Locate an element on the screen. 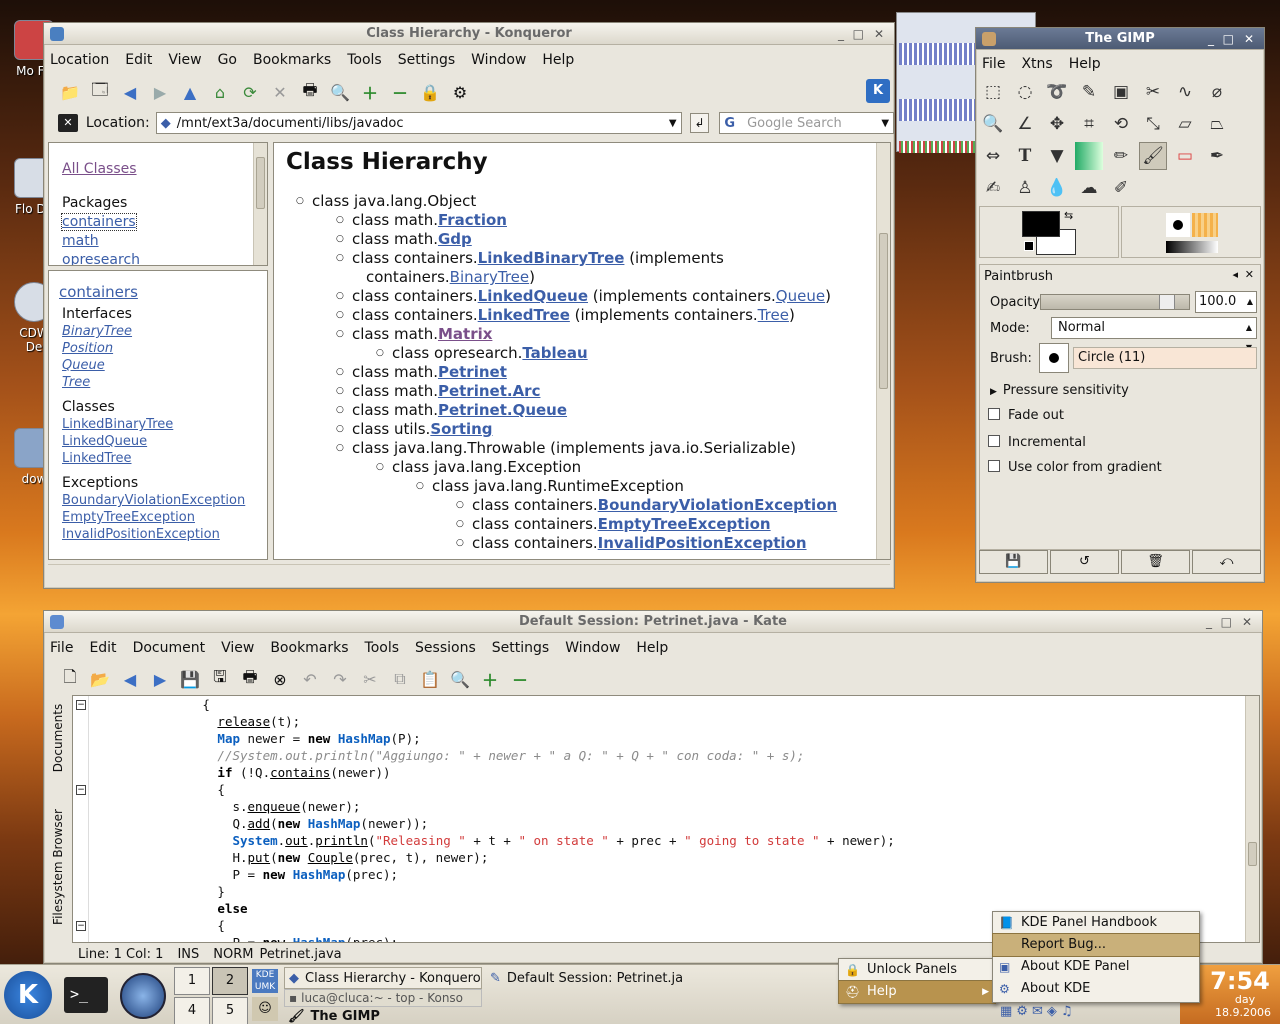  pager-desktop-4: 4 is located at coordinates (192, 1010).